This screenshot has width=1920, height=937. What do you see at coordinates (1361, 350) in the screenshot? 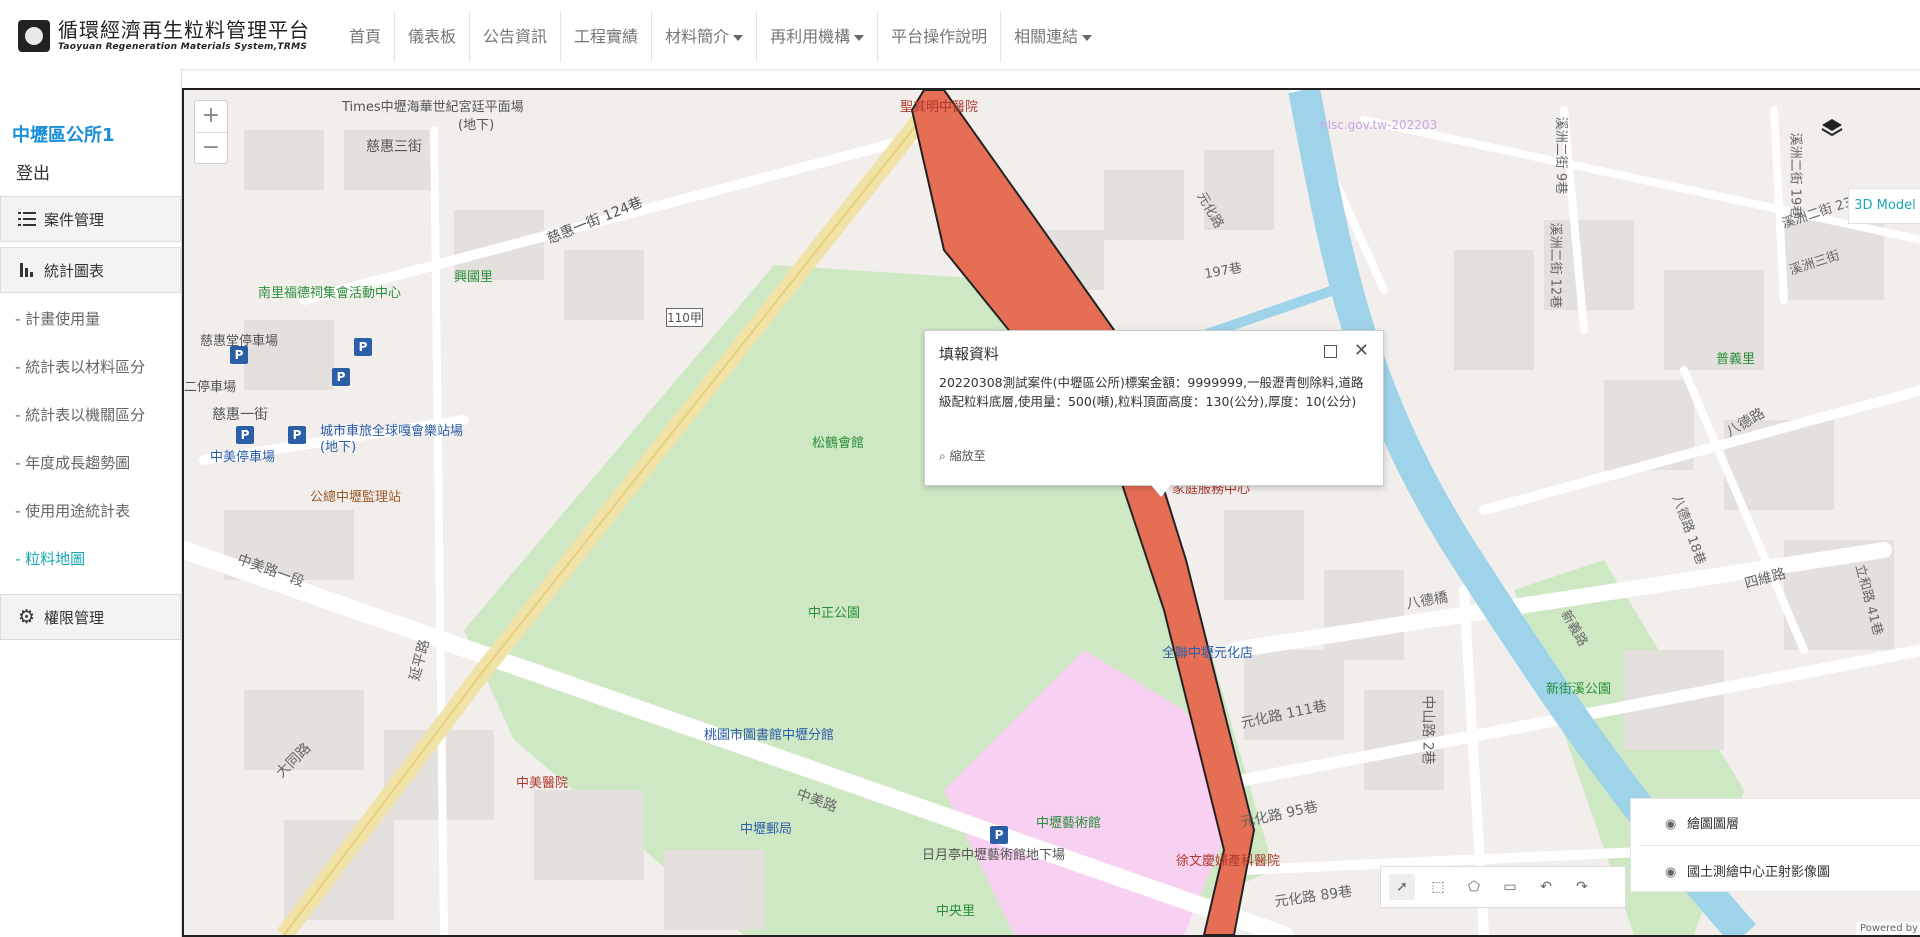
I see `close-icon: ✕` at bounding box center [1361, 350].